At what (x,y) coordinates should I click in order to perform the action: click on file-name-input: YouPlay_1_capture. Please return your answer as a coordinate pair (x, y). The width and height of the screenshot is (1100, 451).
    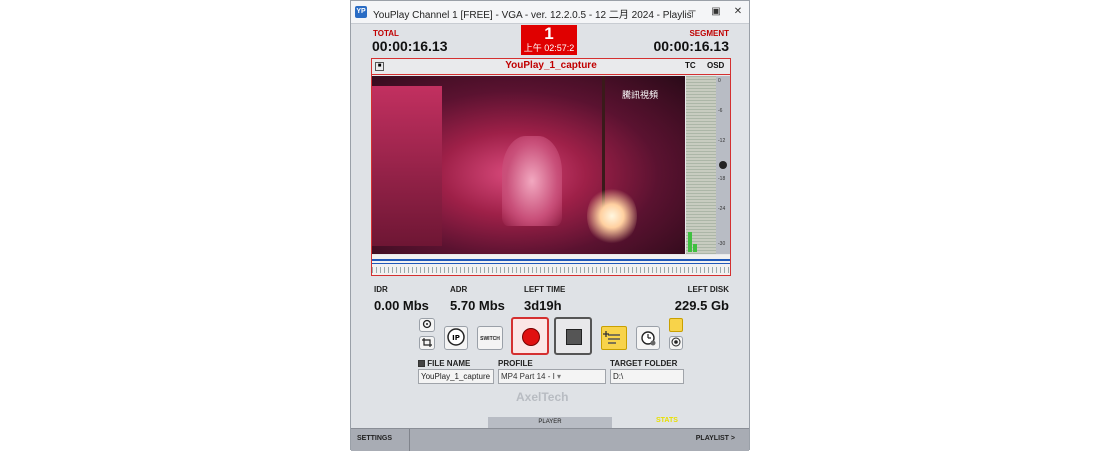
    Looking at the image, I should click on (456, 376).